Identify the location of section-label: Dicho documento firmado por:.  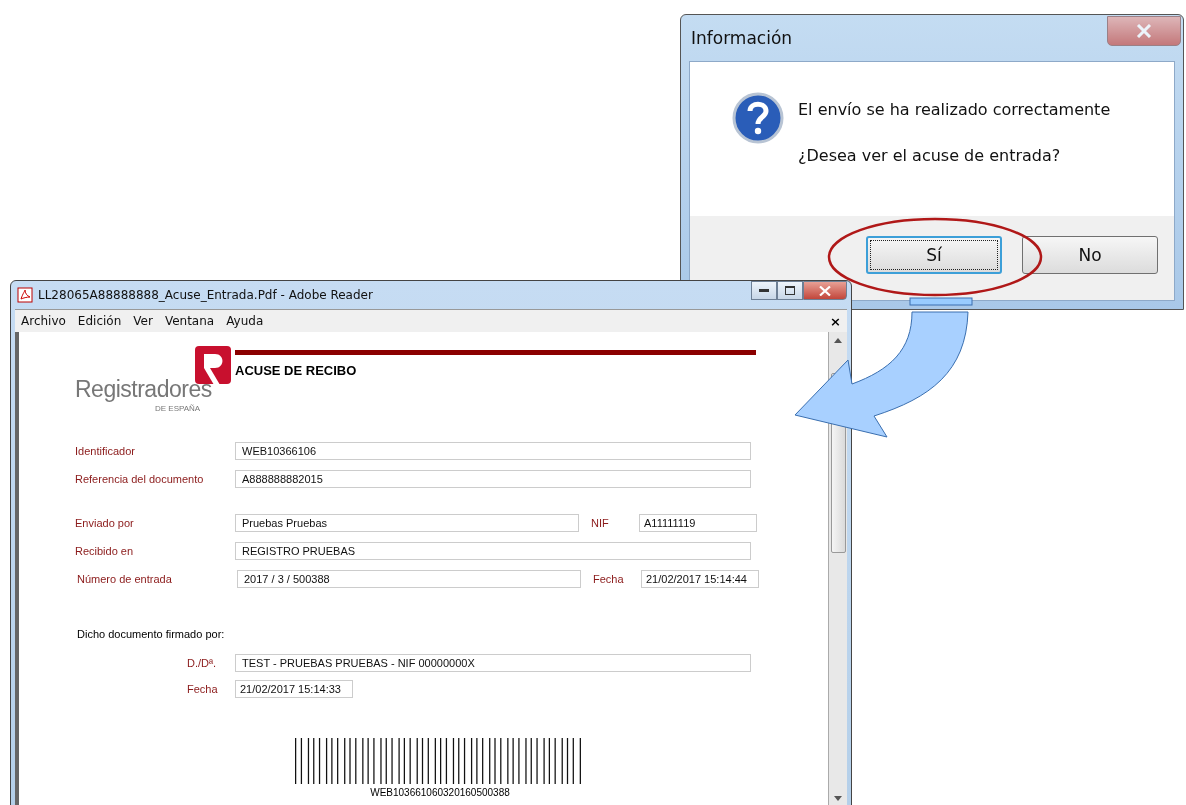
(151, 634).